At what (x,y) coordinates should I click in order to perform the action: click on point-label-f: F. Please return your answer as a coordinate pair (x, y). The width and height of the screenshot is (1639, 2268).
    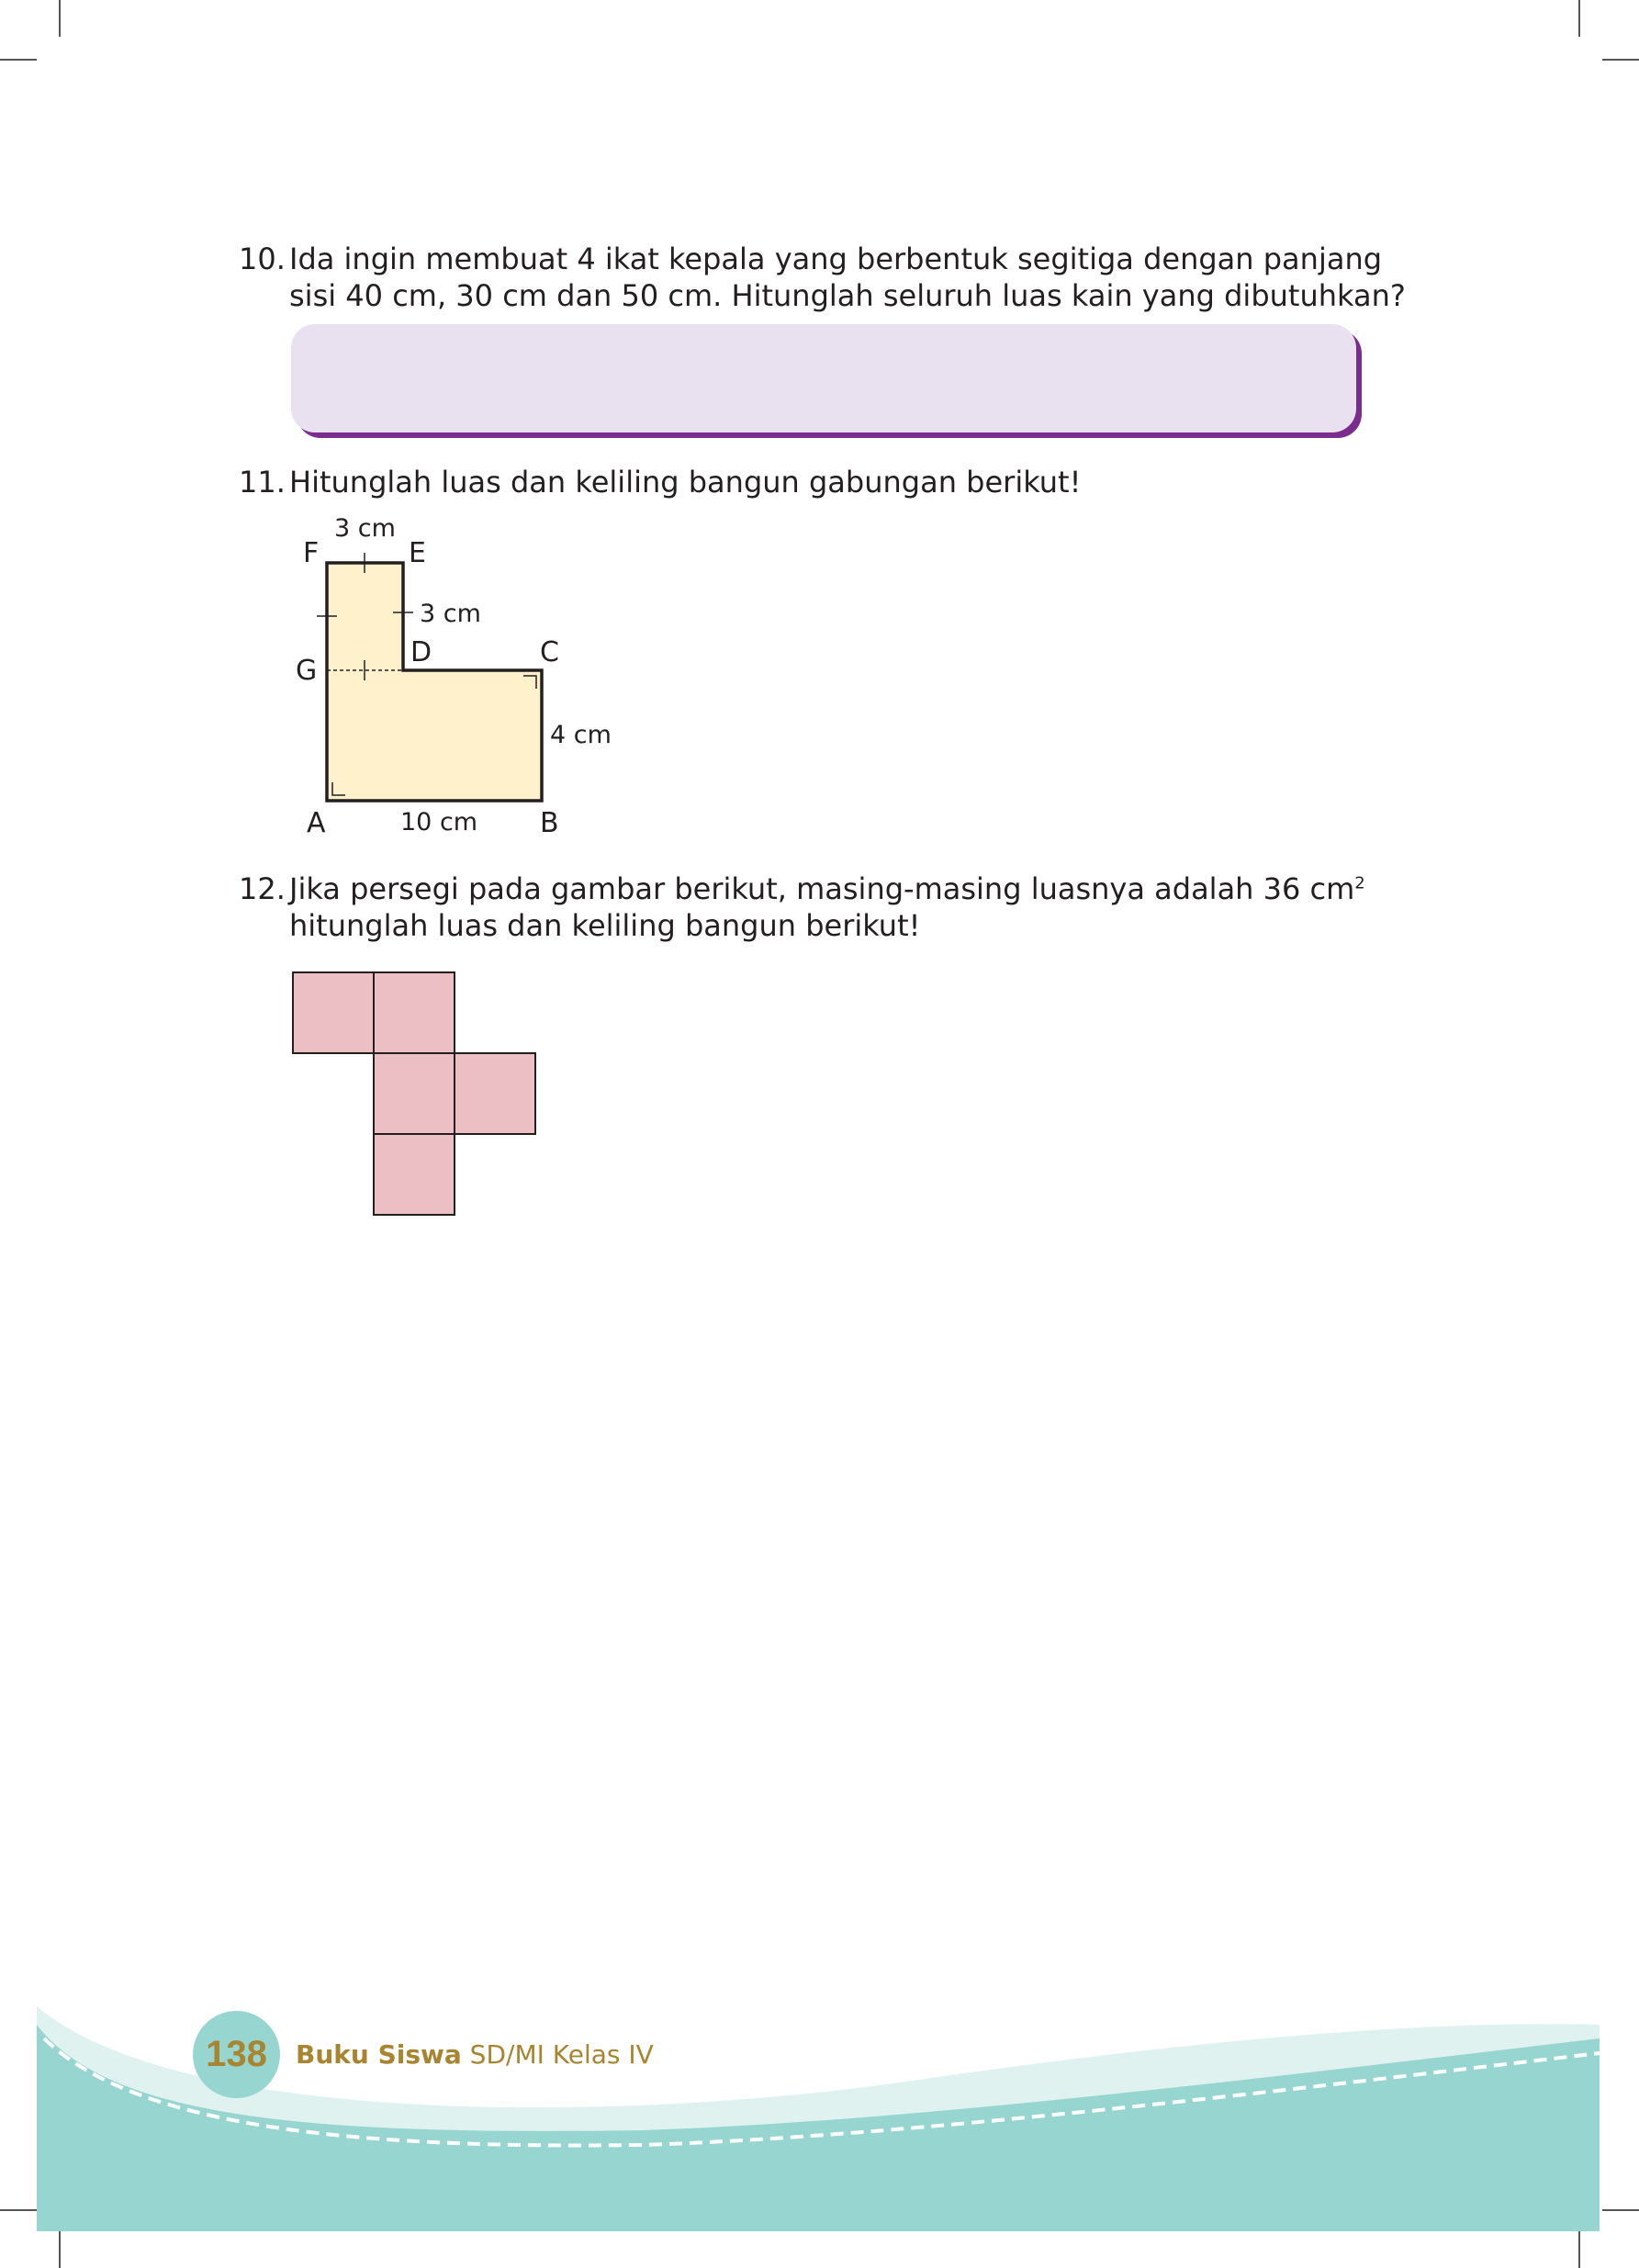
    Looking at the image, I should click on (311, 553).